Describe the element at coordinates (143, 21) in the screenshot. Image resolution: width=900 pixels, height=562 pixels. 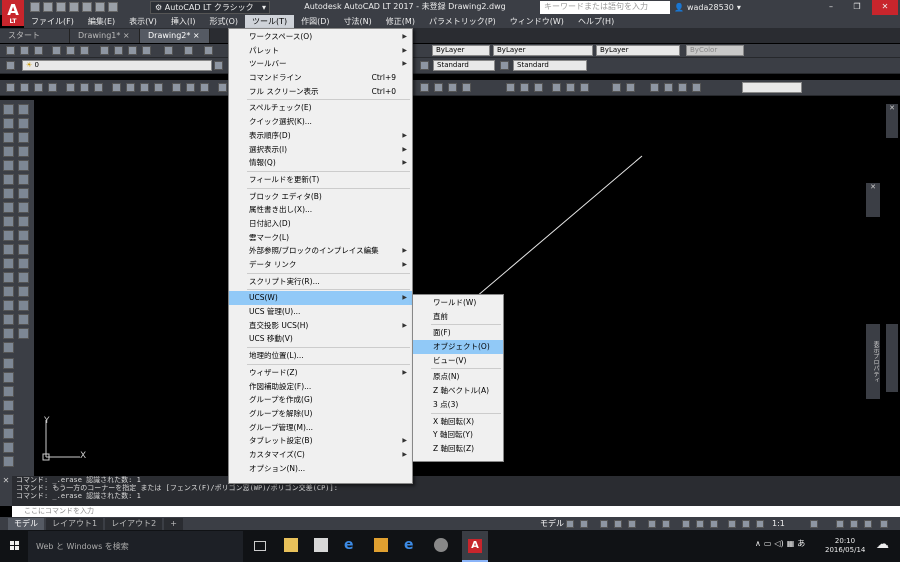
I see `menu-view: 表示(V)` at that location.